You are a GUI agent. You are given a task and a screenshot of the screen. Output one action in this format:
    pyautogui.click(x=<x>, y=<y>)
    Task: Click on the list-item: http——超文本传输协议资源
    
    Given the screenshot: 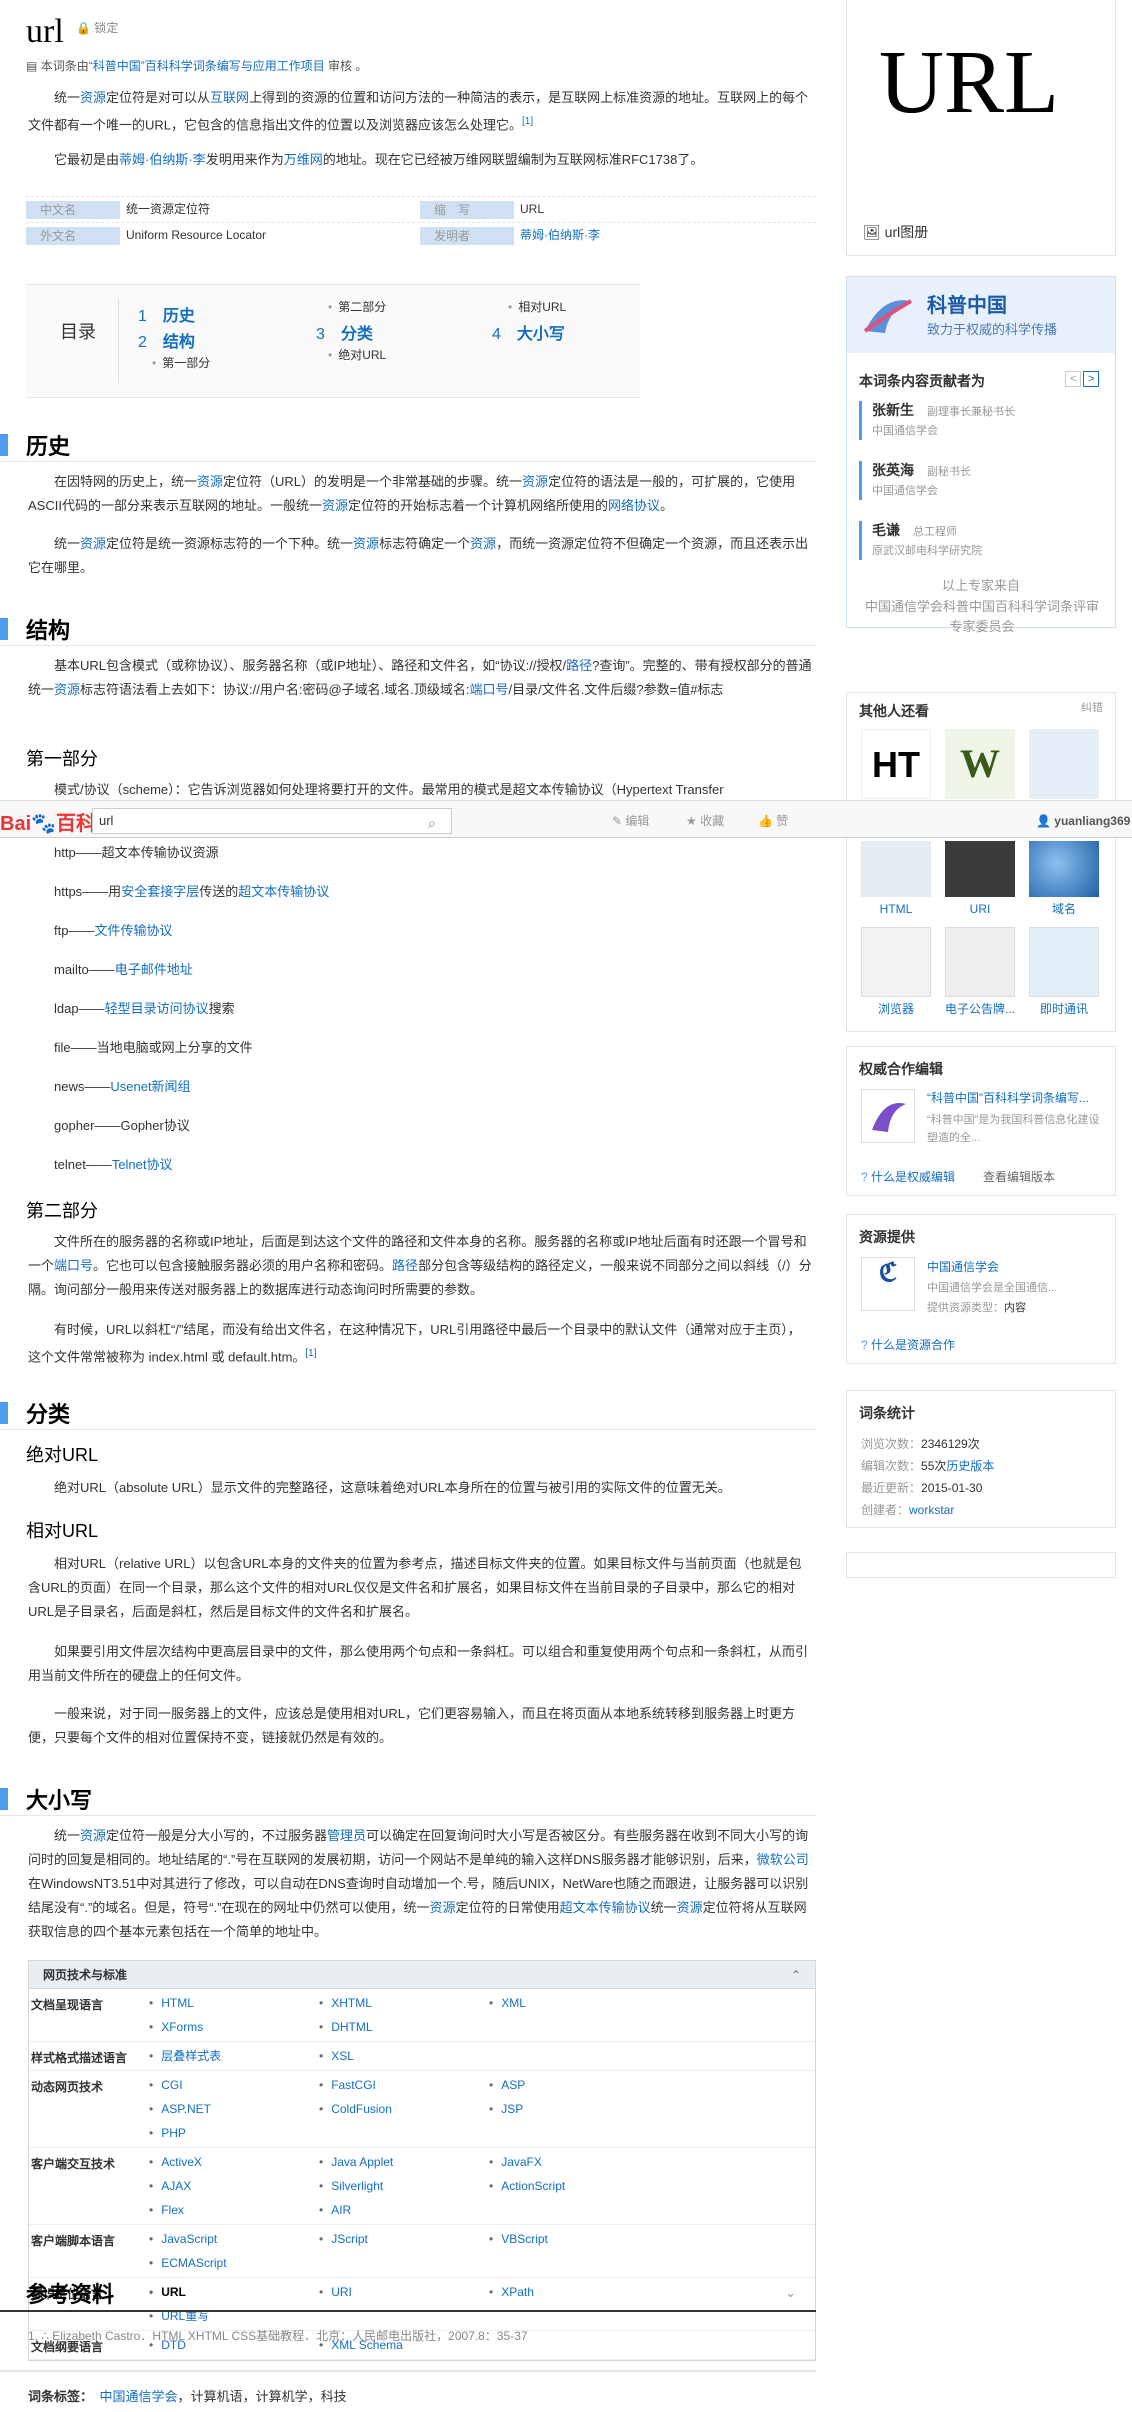 What is the action you would take?
    pyautogui.click(x=136, y=852)
    